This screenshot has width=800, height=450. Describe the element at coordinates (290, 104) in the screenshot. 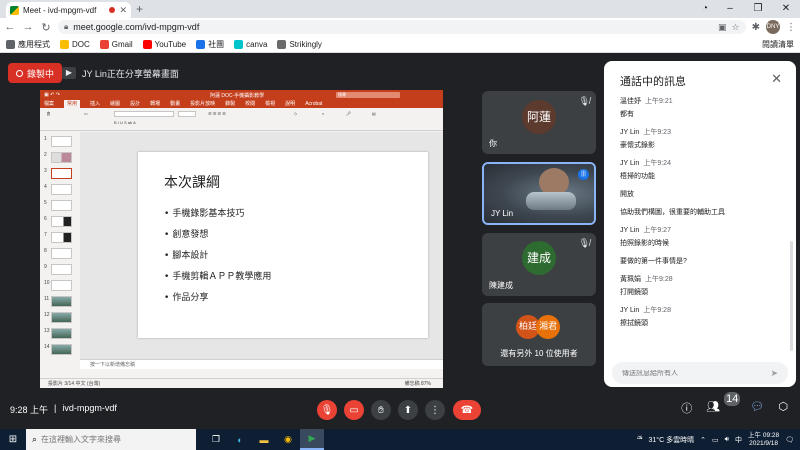

I see `ribbon-tab: 說明` at that location.